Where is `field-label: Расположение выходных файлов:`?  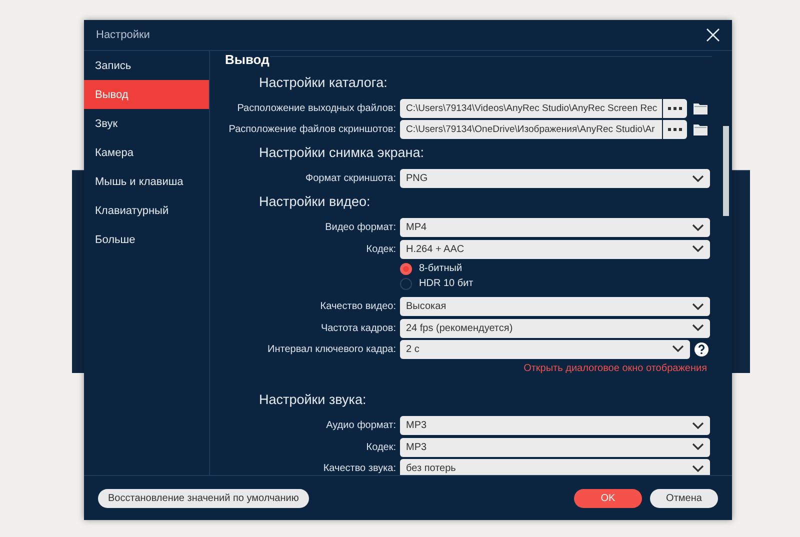
field-label: Расположение выходных файлов: is located at coordinates (316, 108).